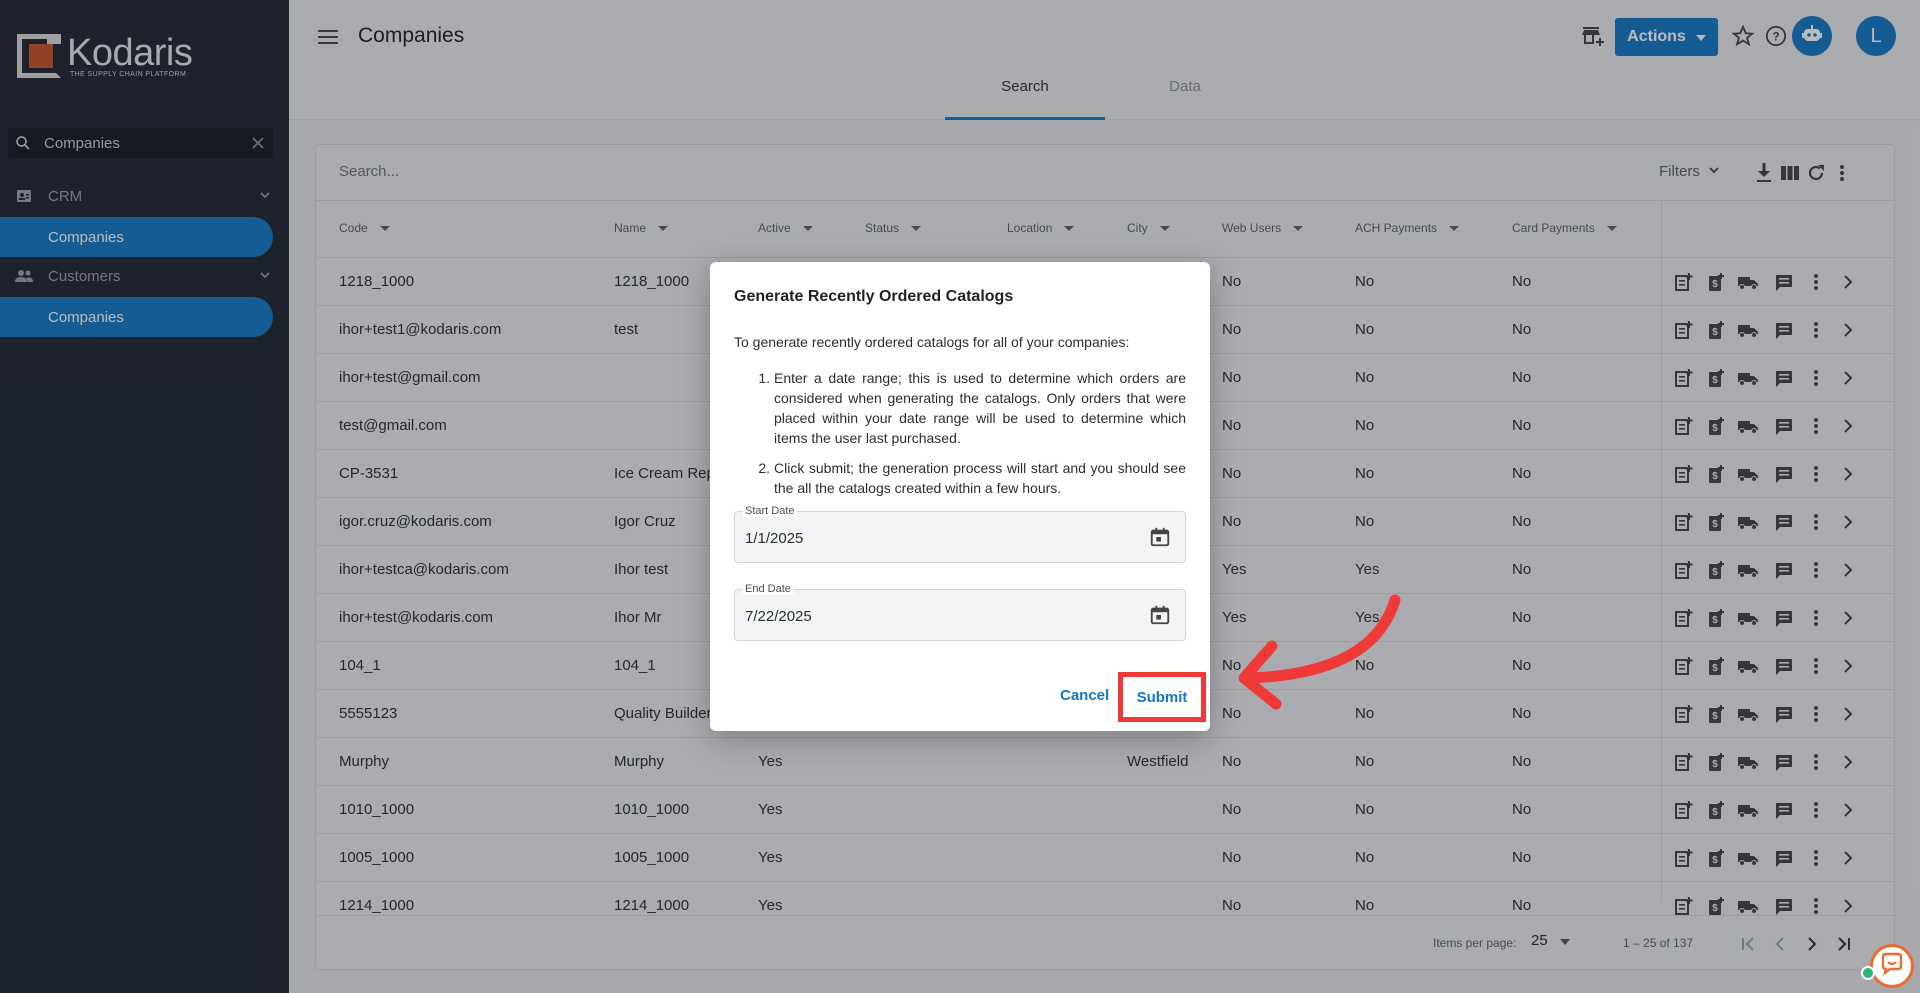  Describe the element at coordinates (764, 378) in the screenshot. I see `step-number: 1.` at that location.